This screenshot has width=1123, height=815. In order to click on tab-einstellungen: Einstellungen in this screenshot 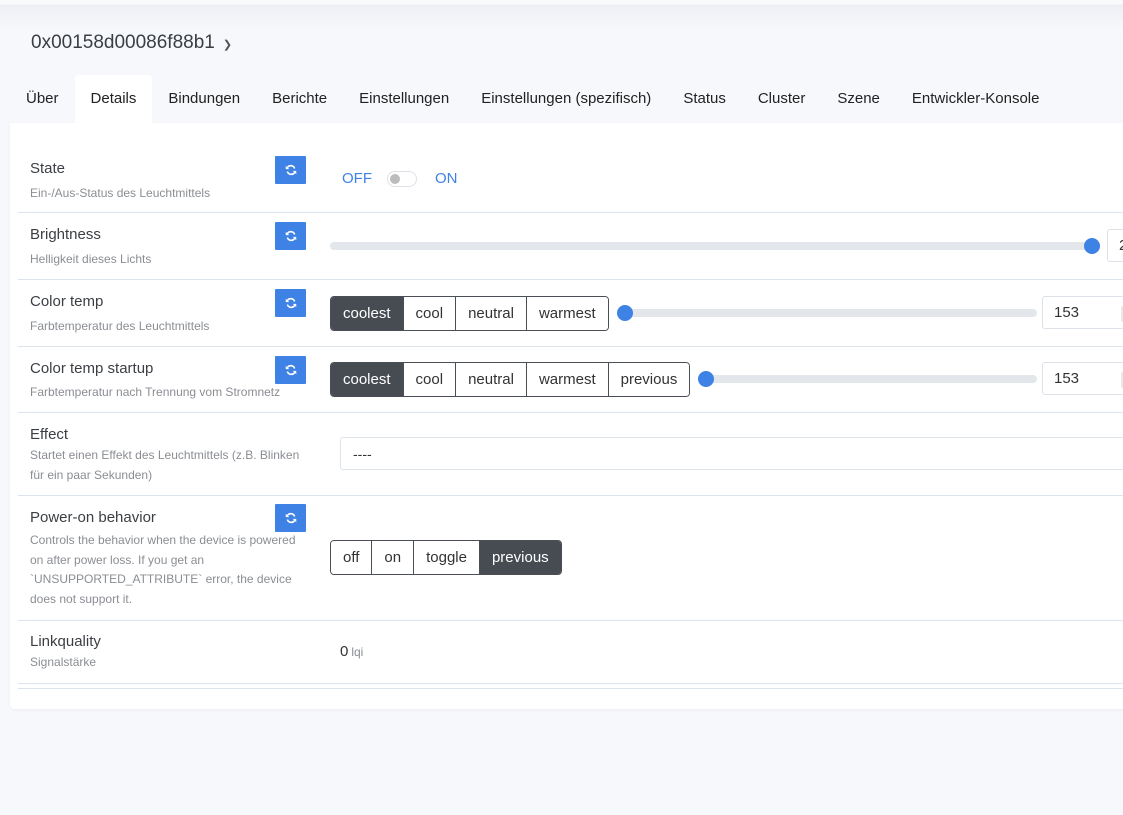, I will do `click(404, 99)`.